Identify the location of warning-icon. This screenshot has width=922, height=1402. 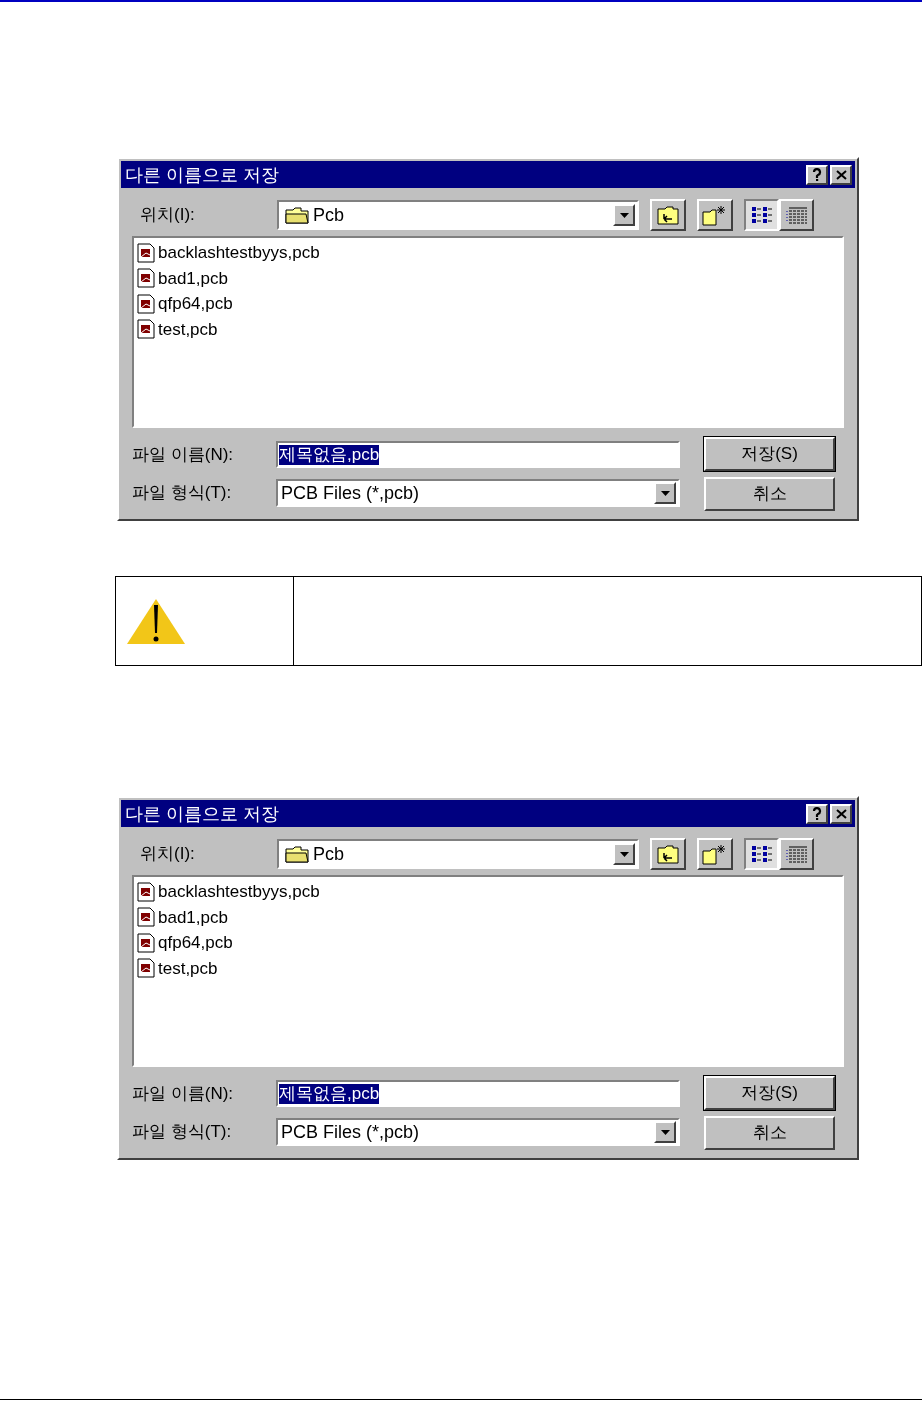
(156, 621).